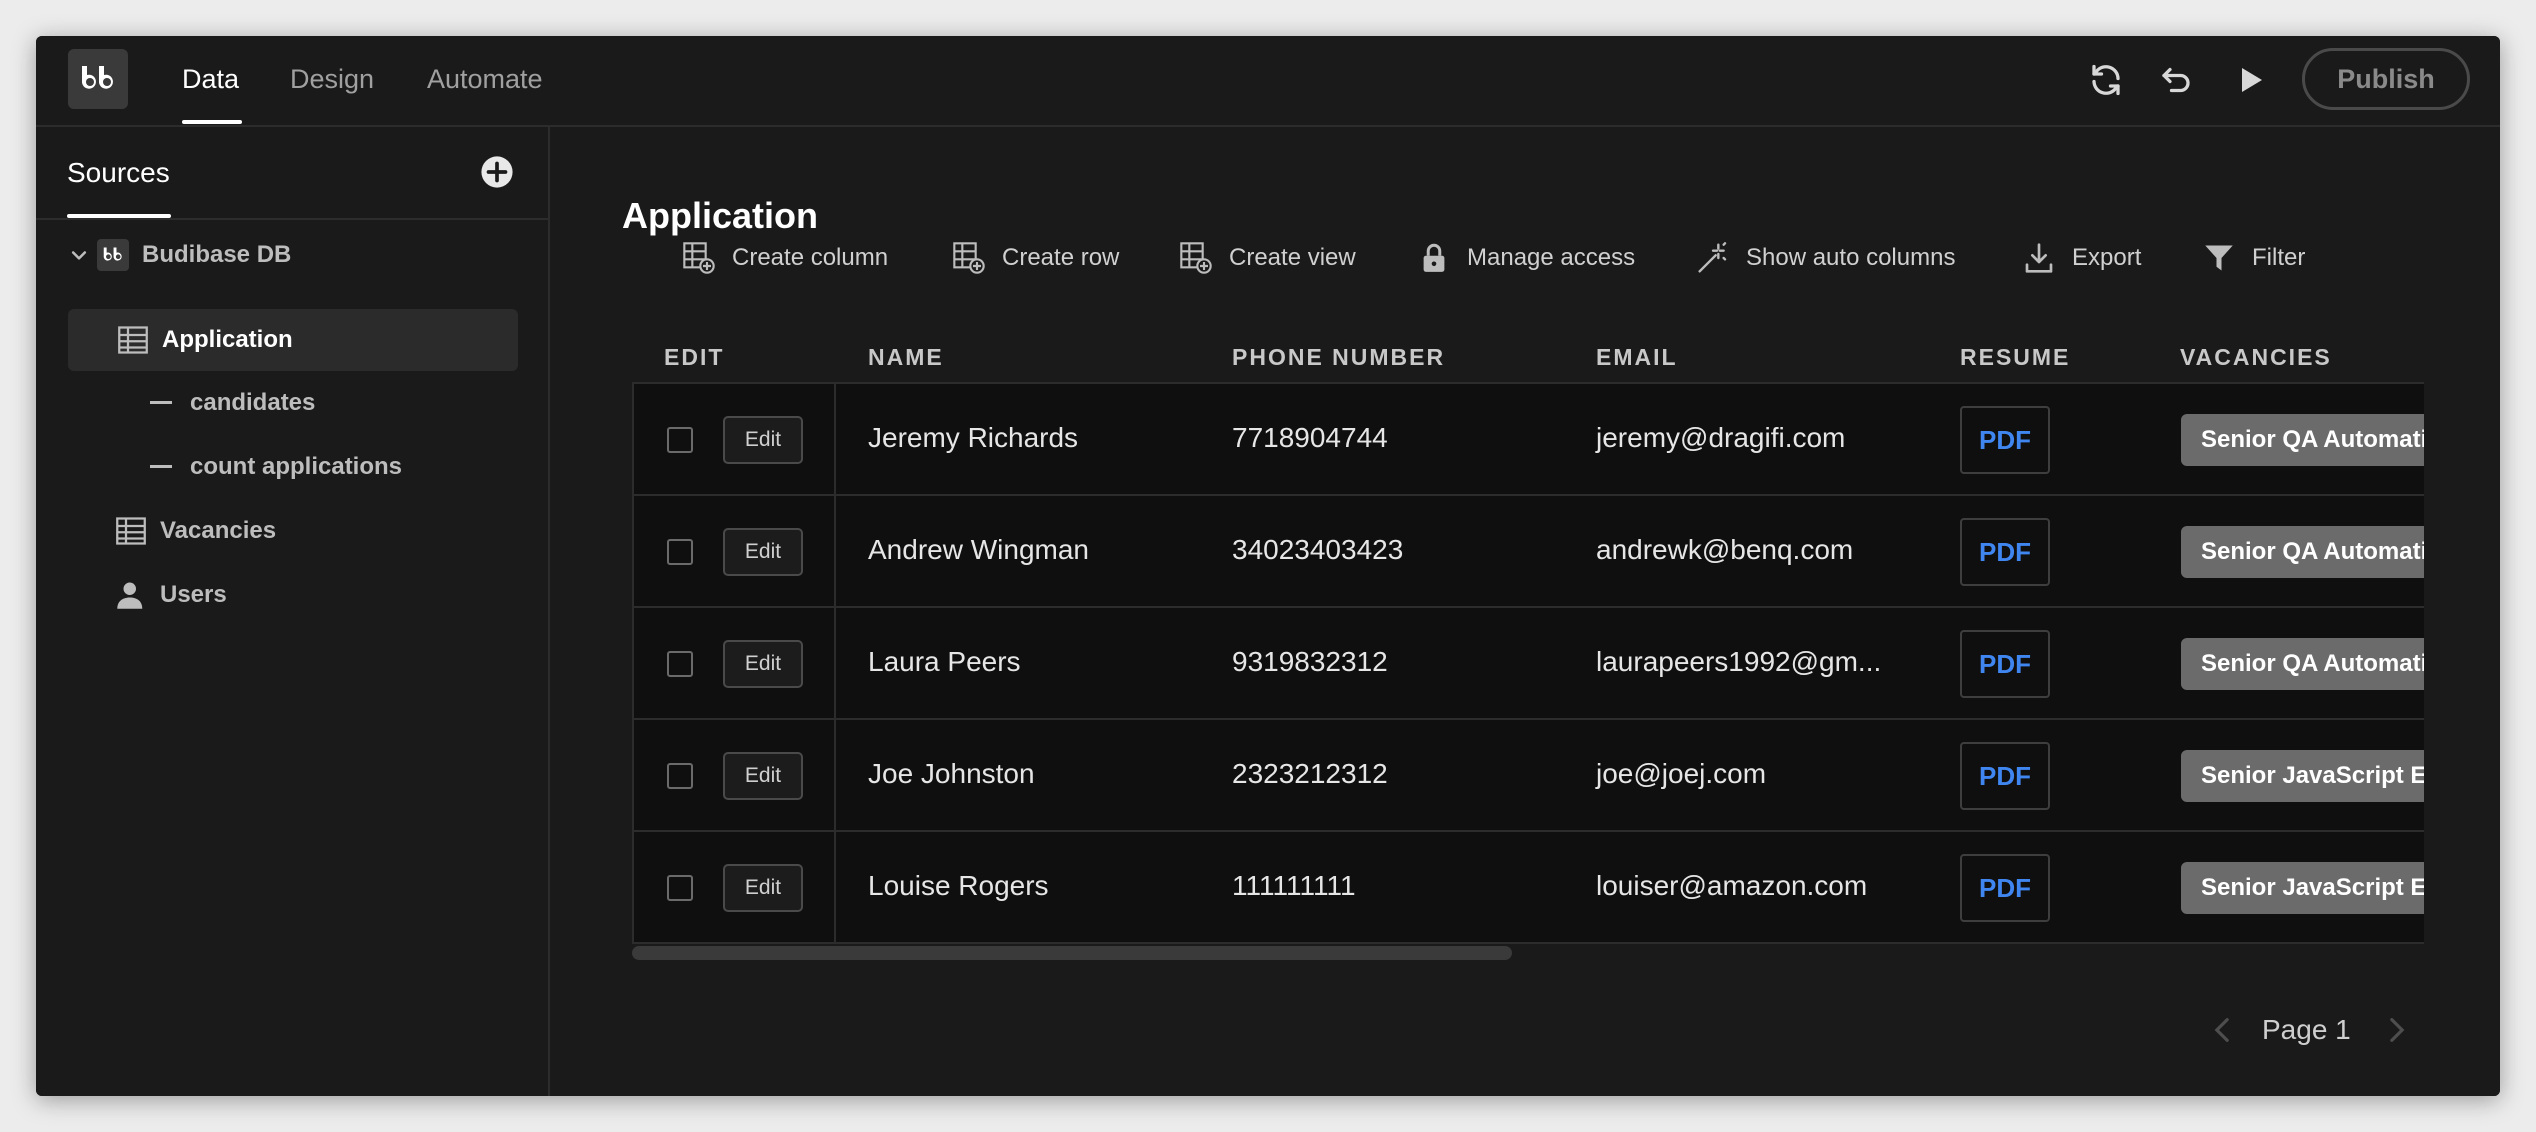 This screenshot has height=1132, width=2536. I want to click on export-button: Export, so click(2081, 258).